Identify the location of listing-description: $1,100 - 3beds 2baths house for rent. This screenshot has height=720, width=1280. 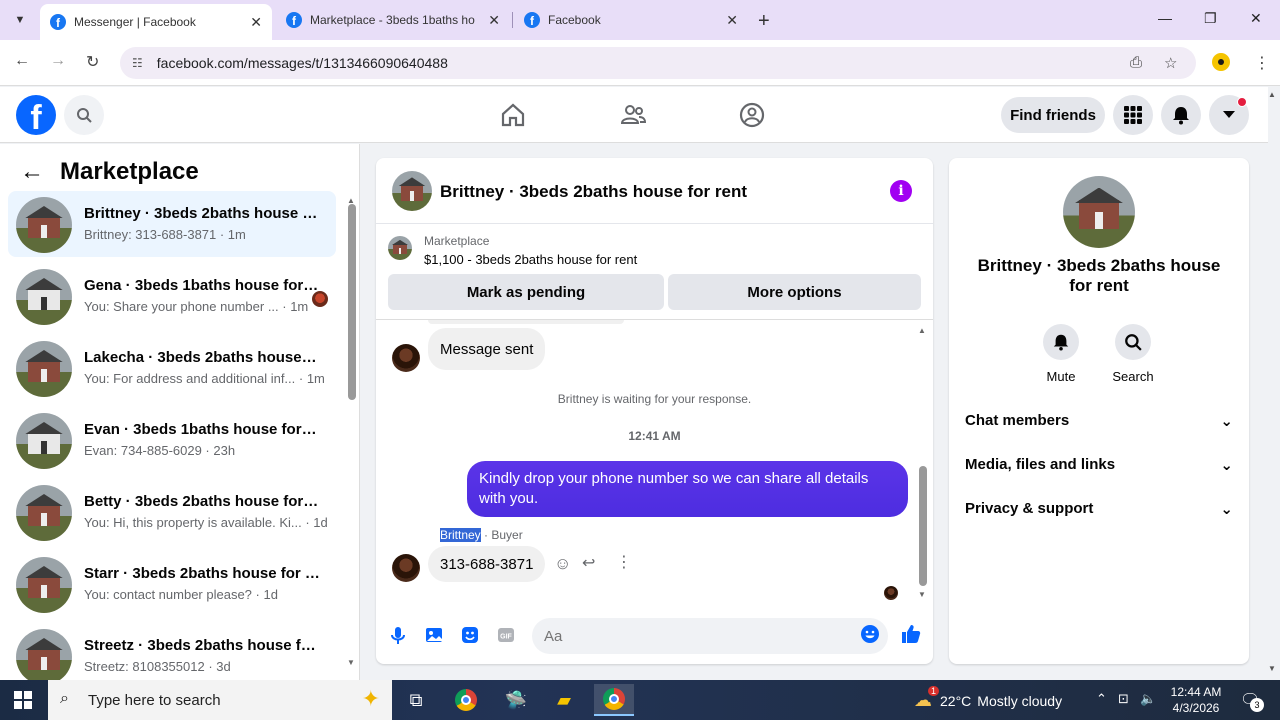
(530, 259).